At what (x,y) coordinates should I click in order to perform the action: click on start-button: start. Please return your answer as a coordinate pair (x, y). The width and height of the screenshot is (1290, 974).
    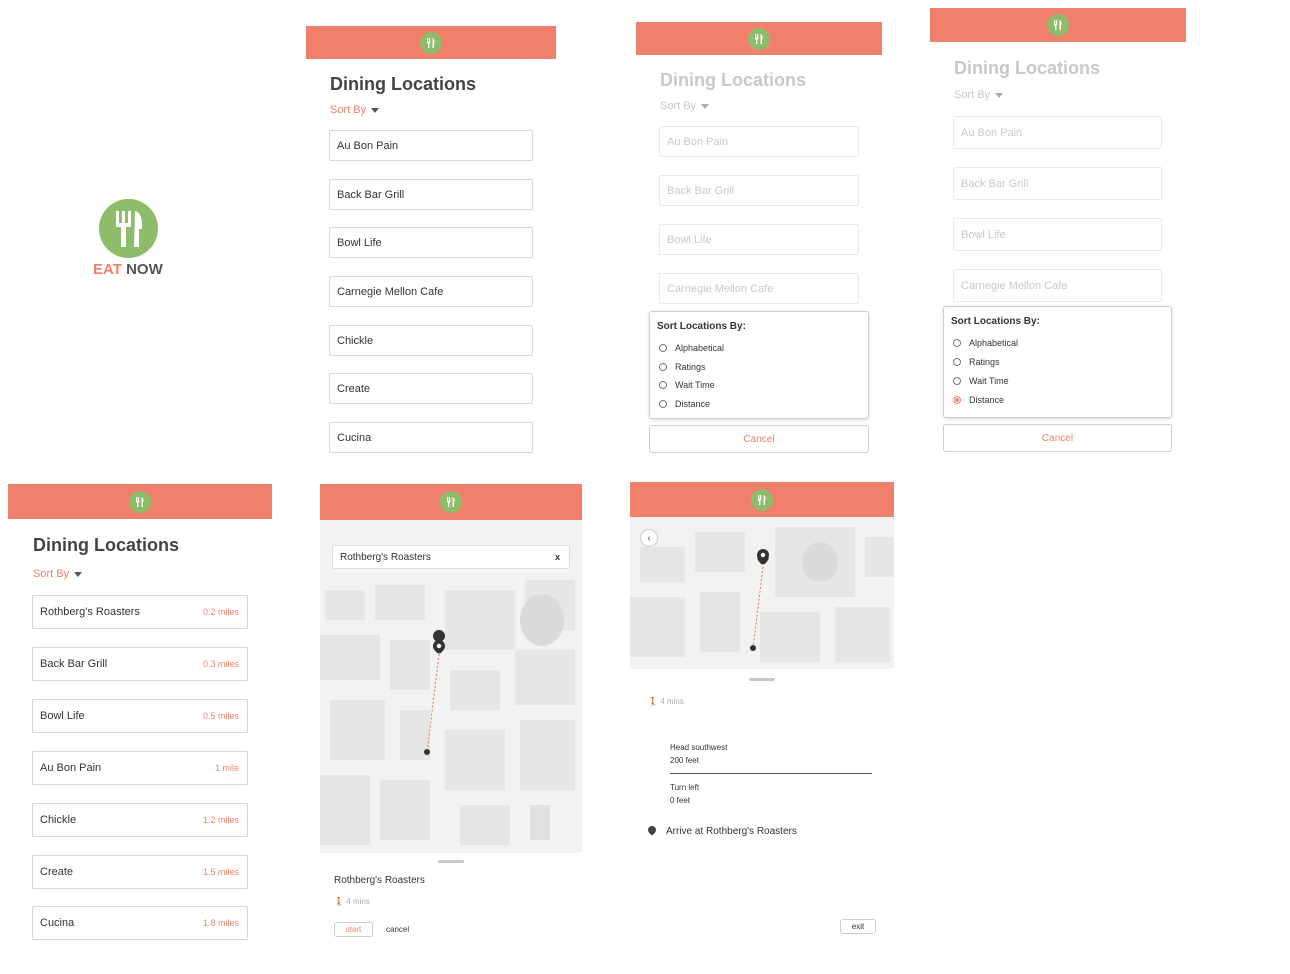
    Looking at the image, I should click on (353, 929).